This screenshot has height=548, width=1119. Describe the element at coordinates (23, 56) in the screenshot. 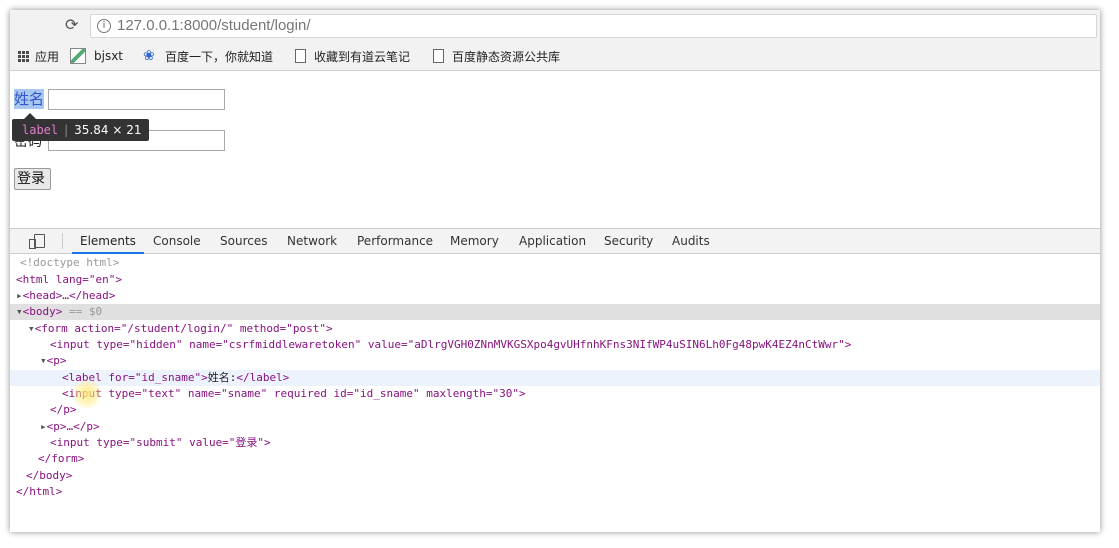

I see `apps-grid-icon` at that location.